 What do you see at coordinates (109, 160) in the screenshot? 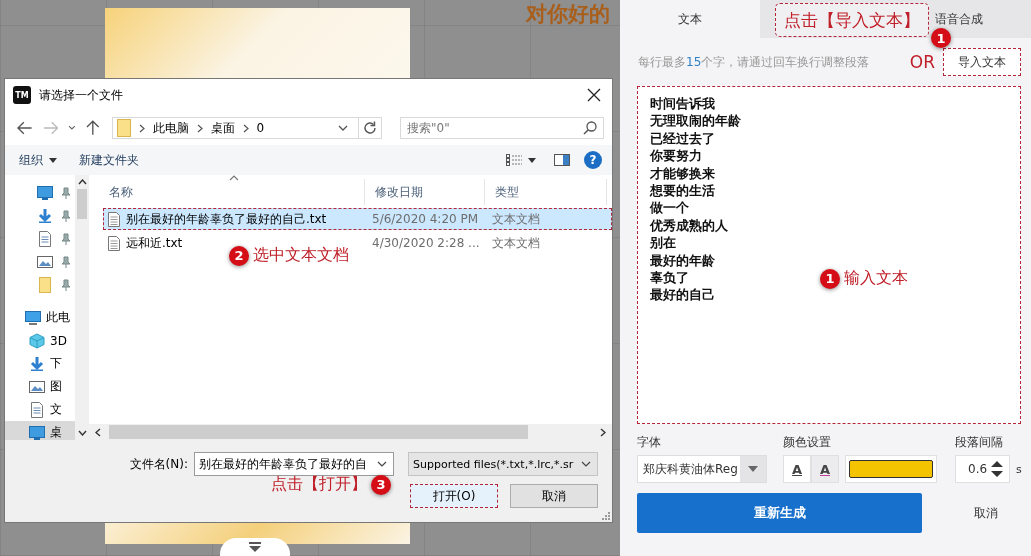
I see `new-folder-button: 新建文件夹` at bounding box center [109, 160].